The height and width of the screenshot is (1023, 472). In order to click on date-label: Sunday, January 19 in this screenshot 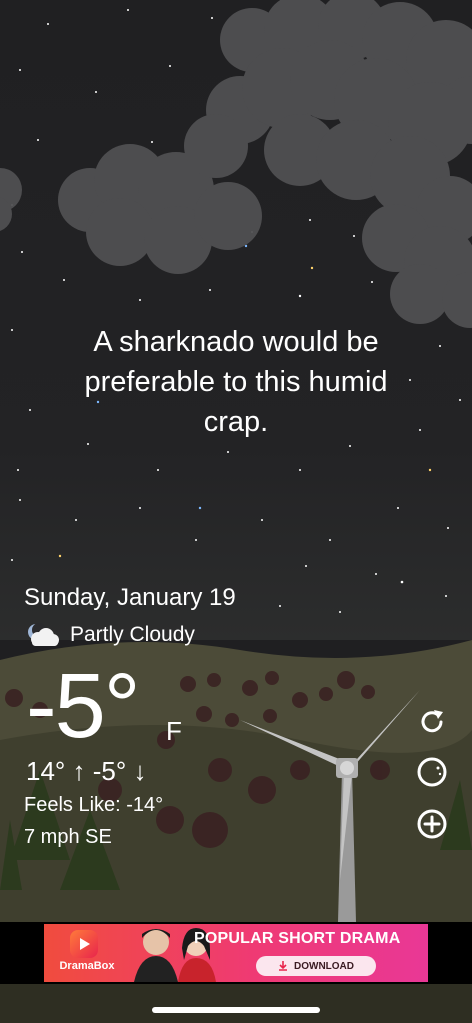, I will do `click(130, 597)`.